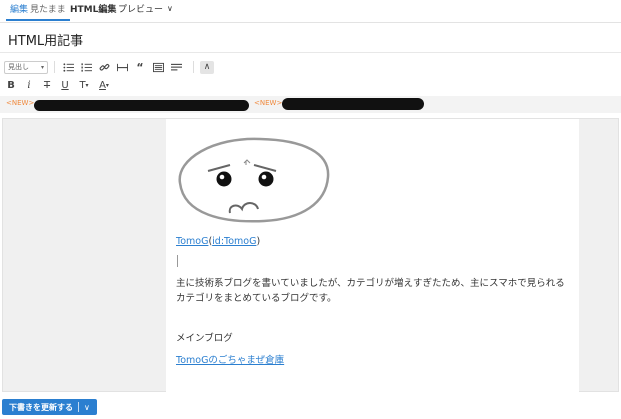  I want to click on tab-edit-sublabel: 見たまま, so click(48, 10).